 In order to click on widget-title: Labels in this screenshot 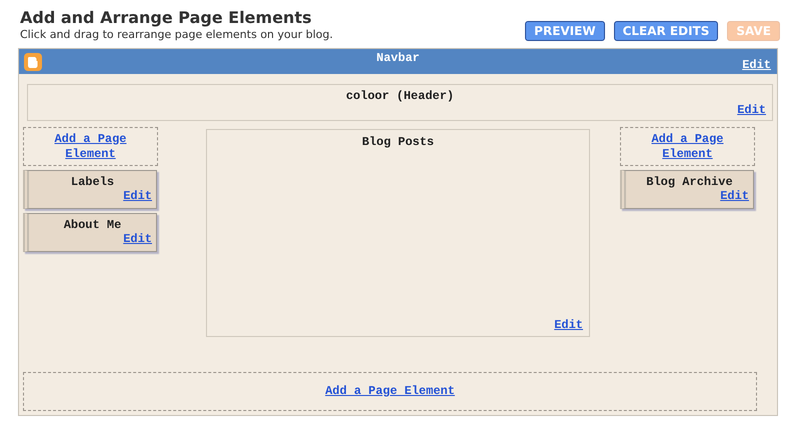, I will do `click(92, 182)`.